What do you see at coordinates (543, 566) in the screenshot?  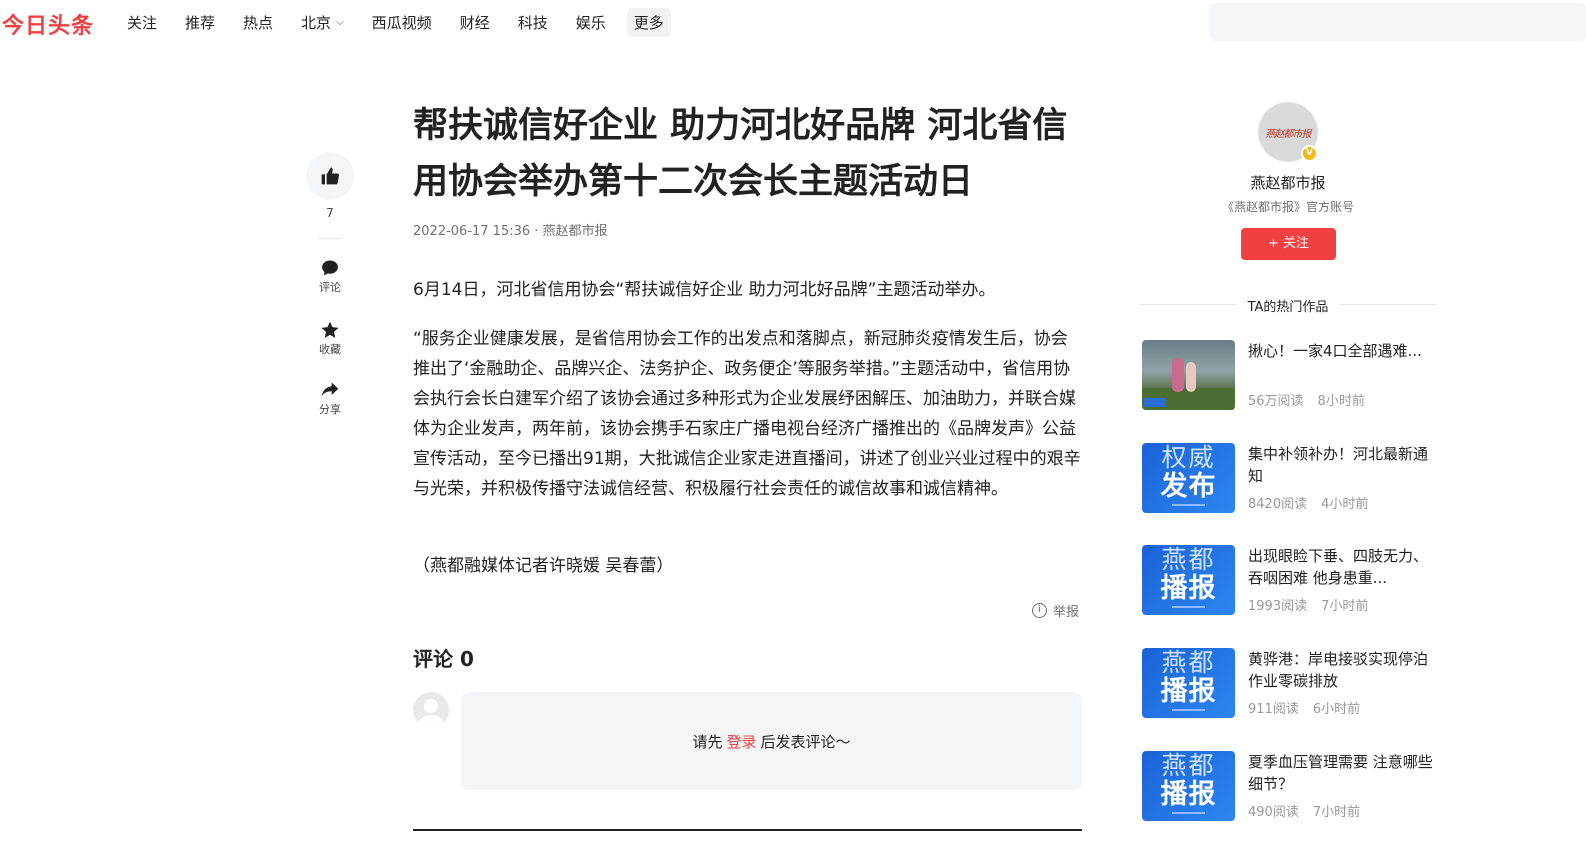 I see `article-paragraph: （燕都融媒体记者许晓媛 吴春蕾）` at bounding box center [543, 566].